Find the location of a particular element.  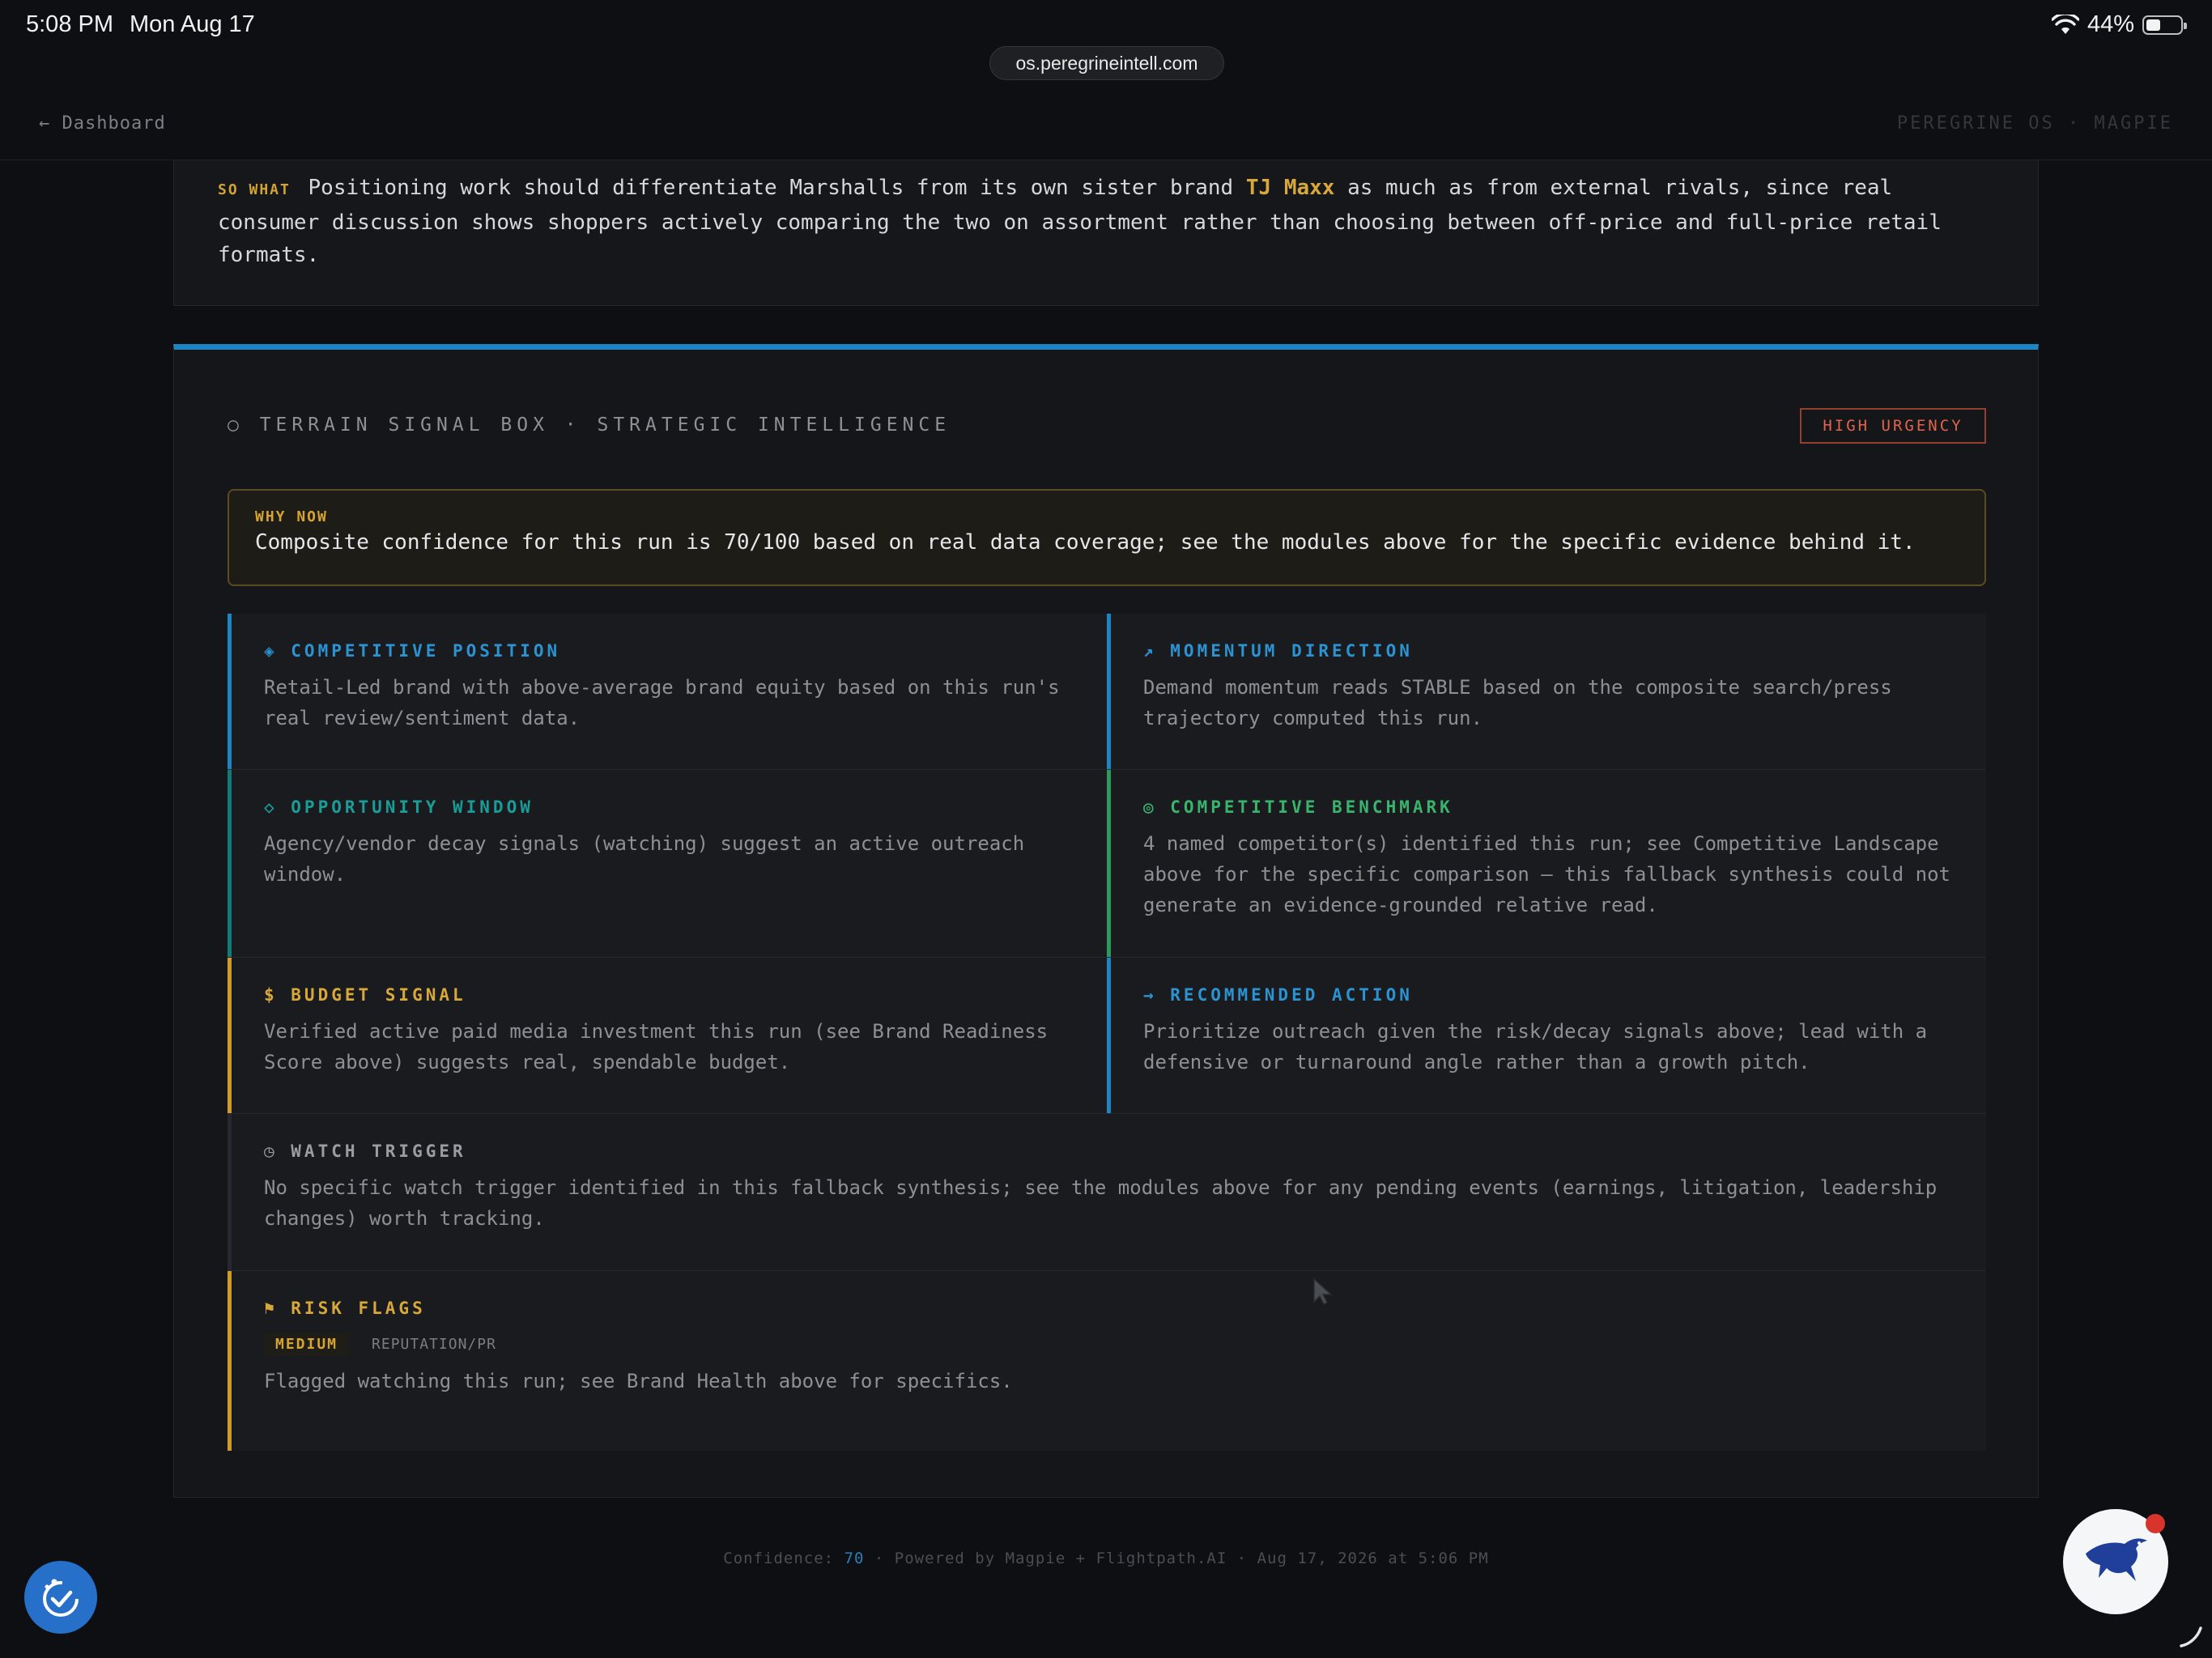

footer-prefix: Confidence: is located at coordinates (783, 1558).